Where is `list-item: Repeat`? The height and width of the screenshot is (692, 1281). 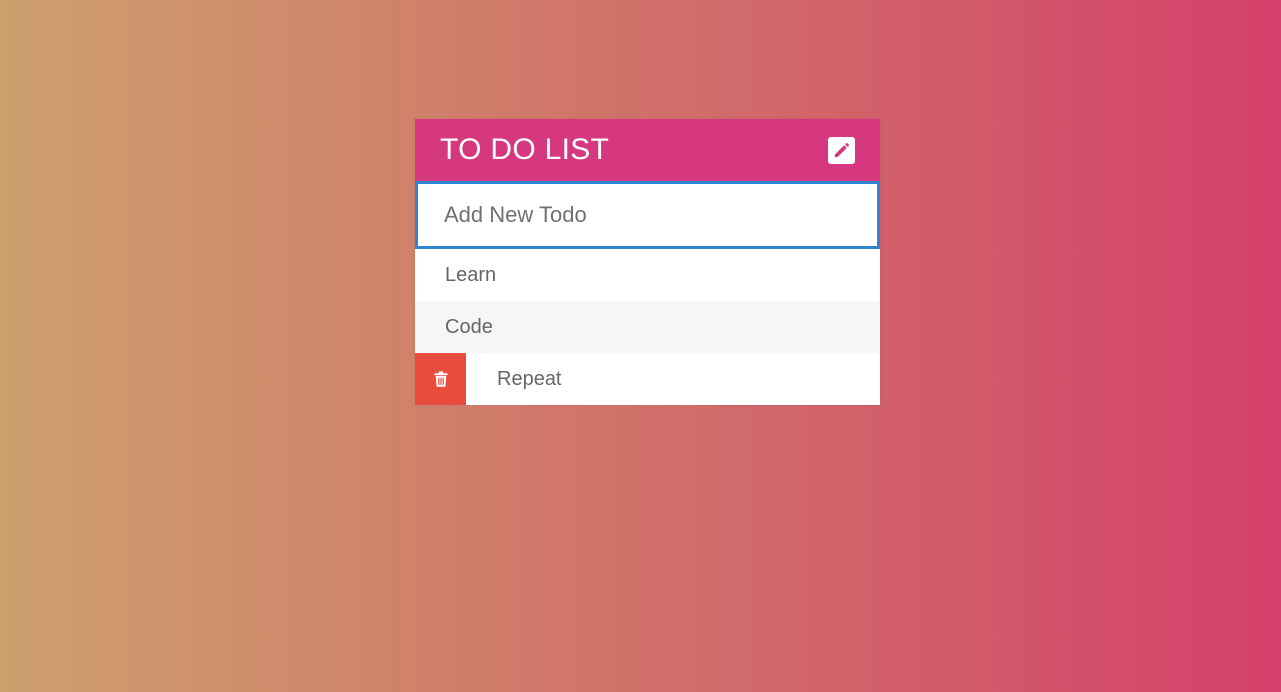
list-item: Repeat is located at coordinates (647, 379).